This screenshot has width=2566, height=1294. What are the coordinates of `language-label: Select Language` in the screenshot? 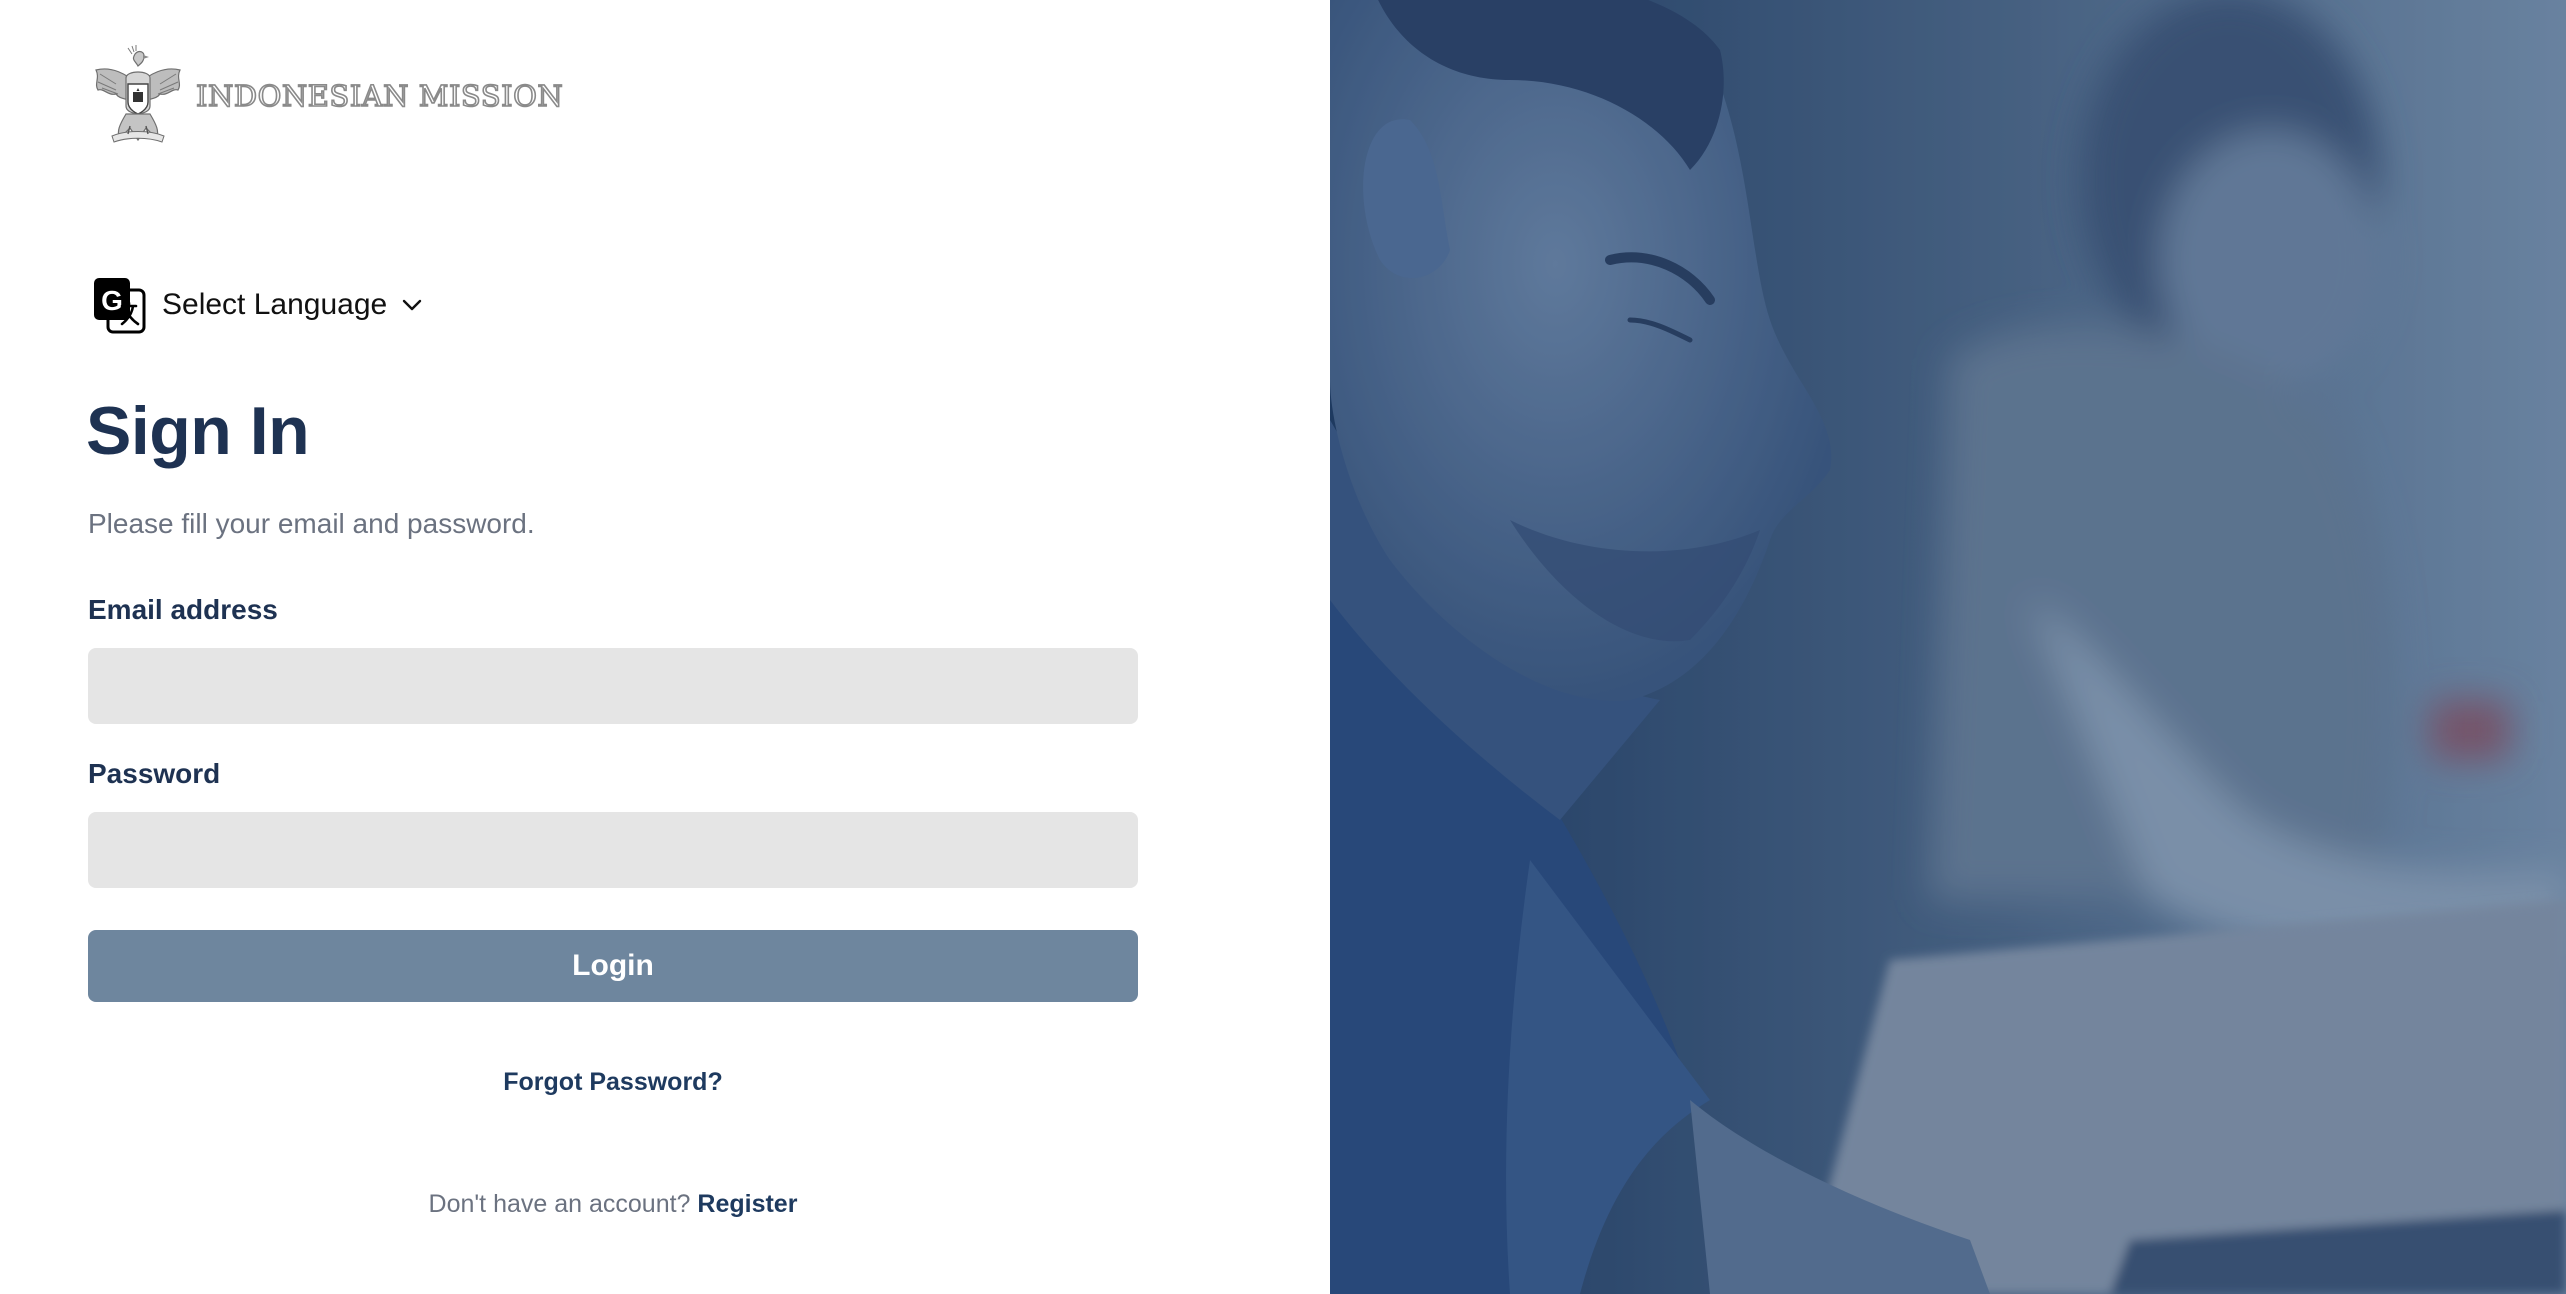 It's located at (275, 304).